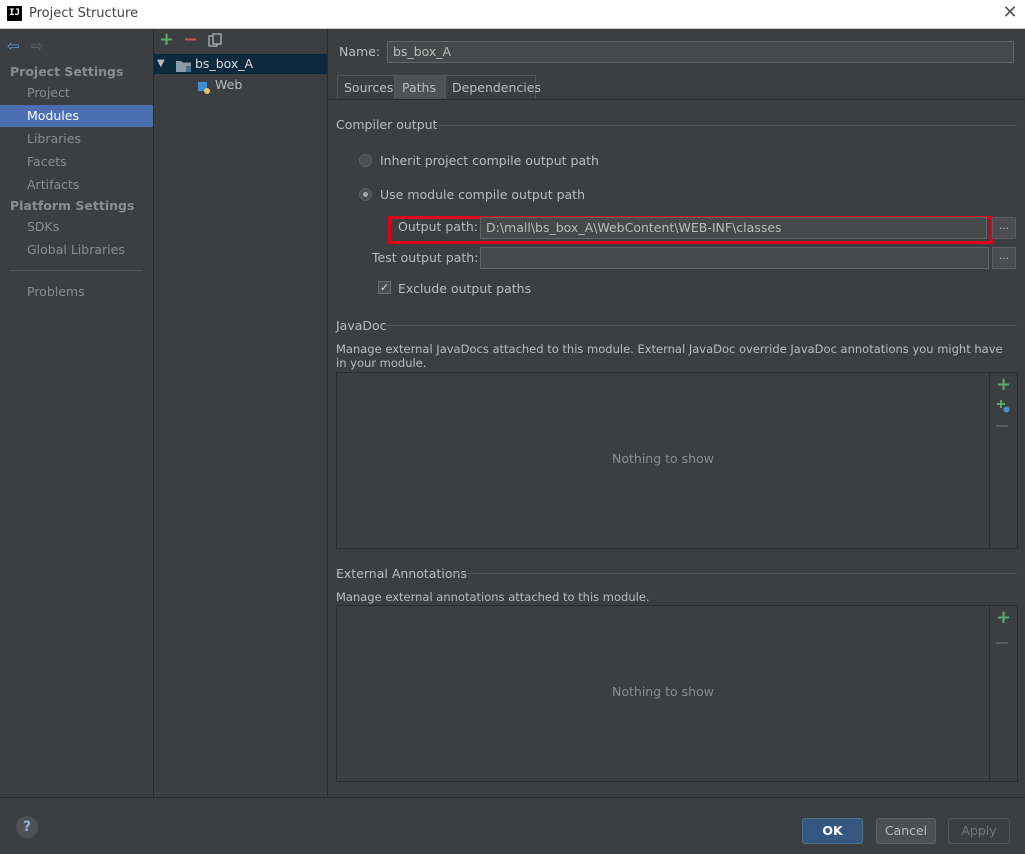  What do you see at coordinates (360, 51) in the screenshot?
I see `name-label: Name:` at bounding box center [360, 51].